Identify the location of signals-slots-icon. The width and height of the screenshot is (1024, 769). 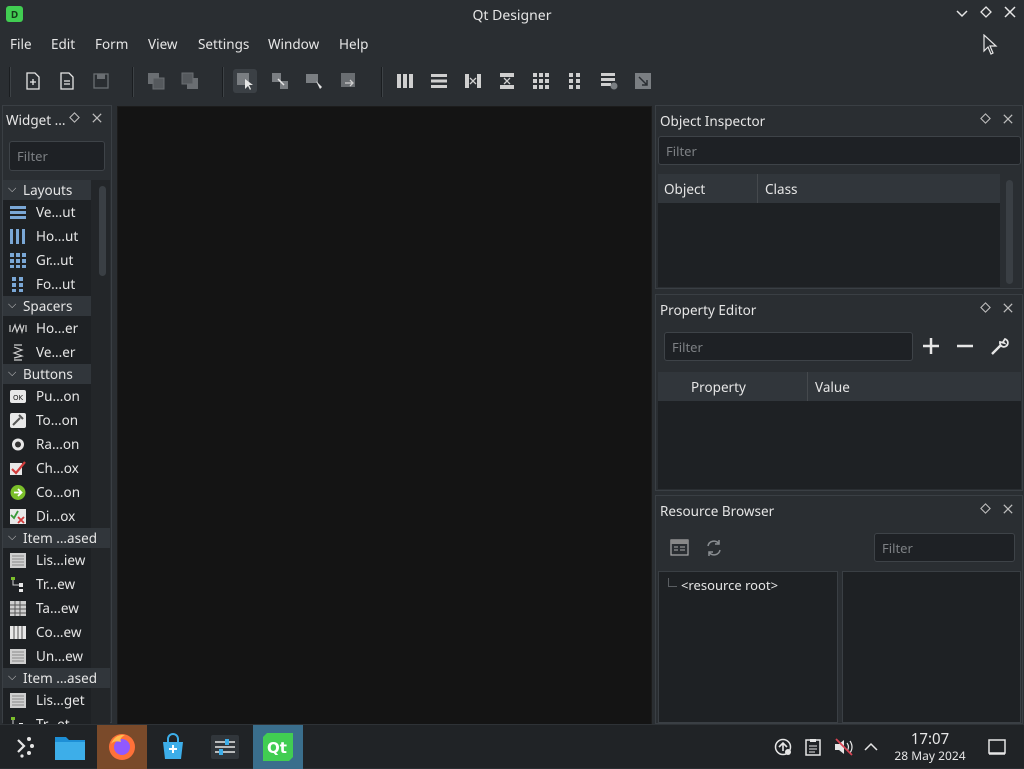
(280, 81).